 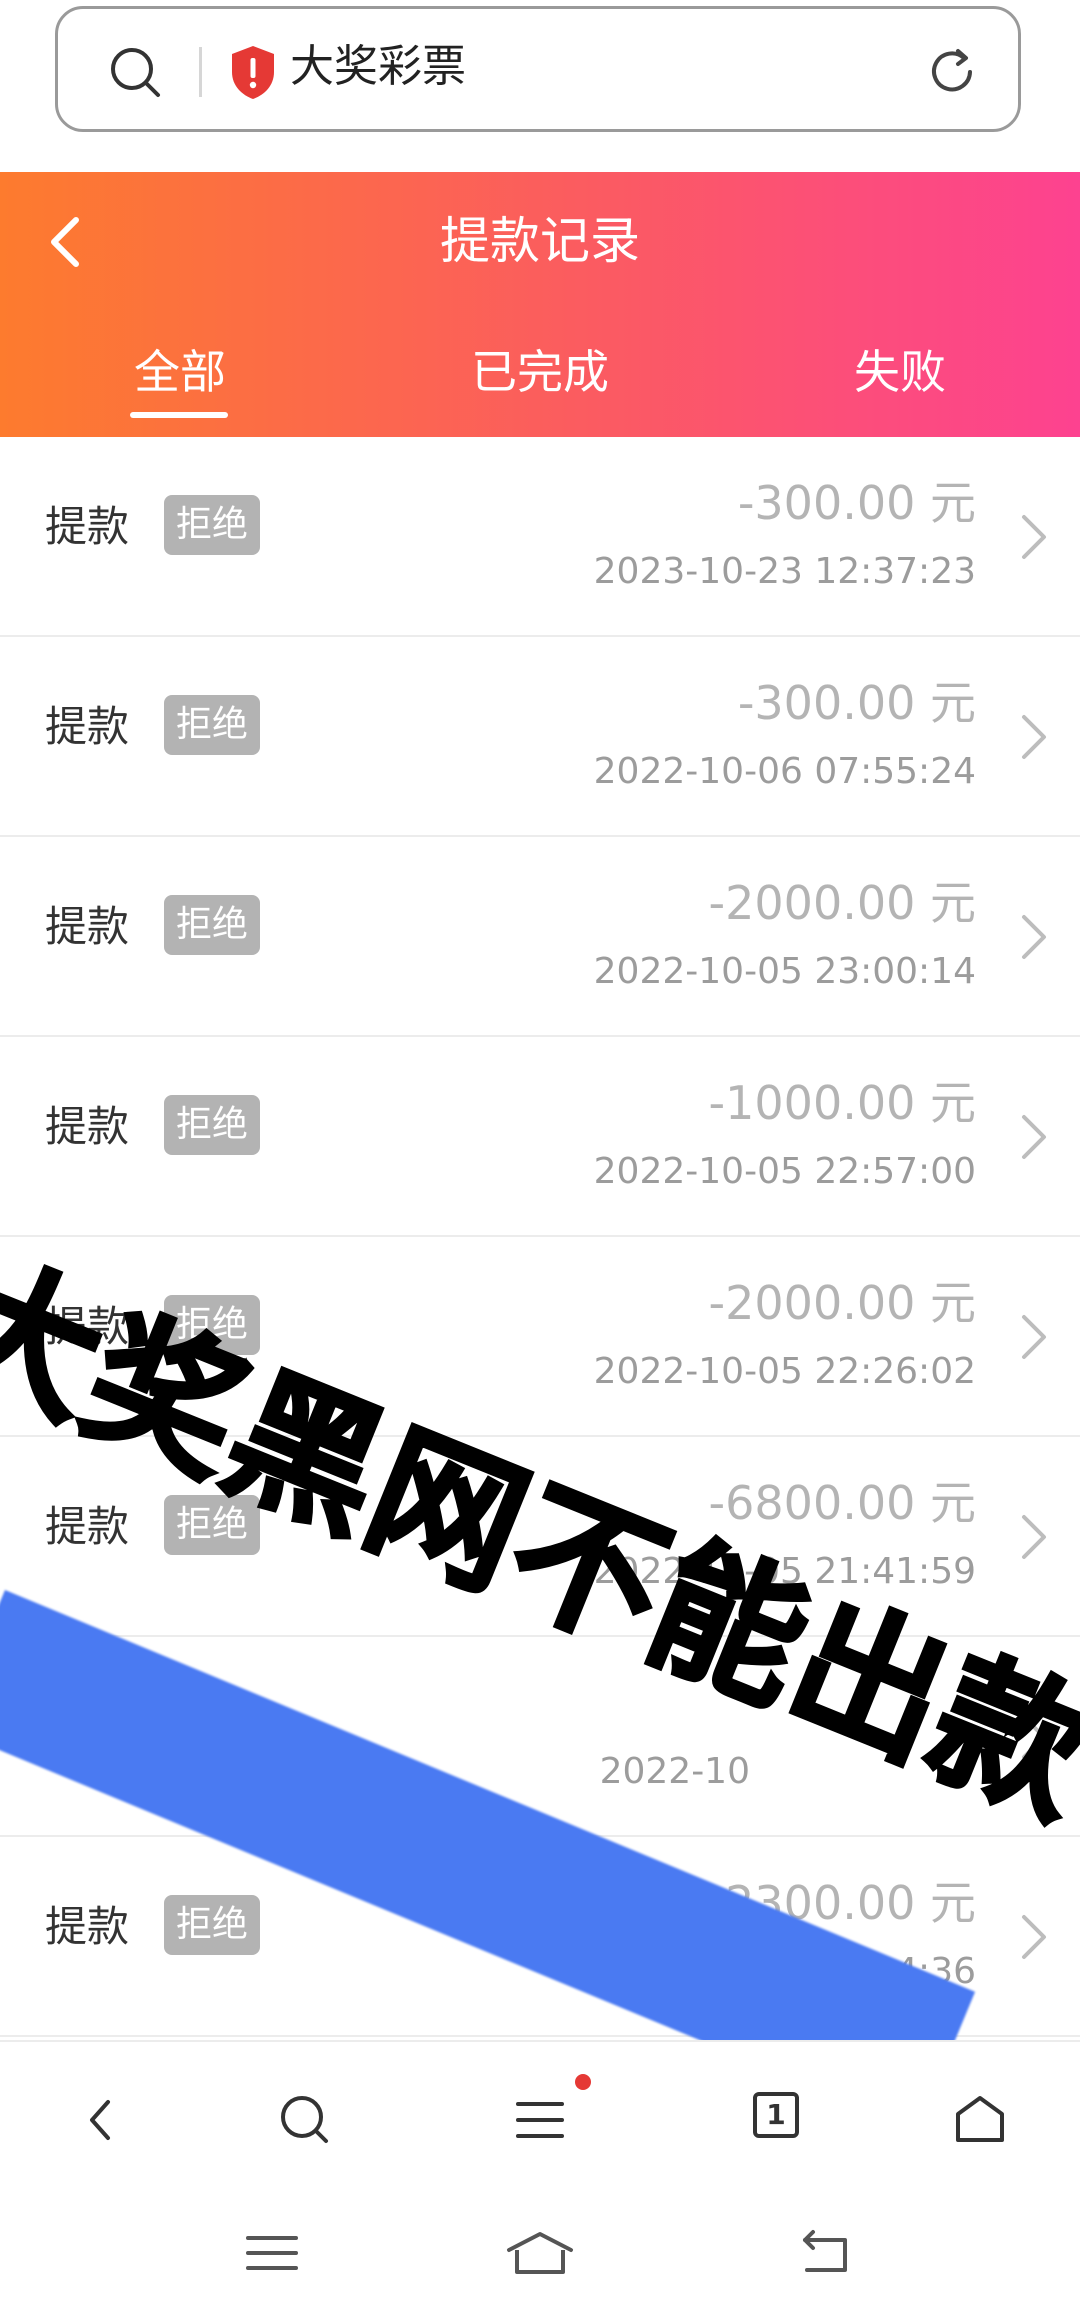 I want to click on recent-apps-icon, so click(x=272, y=2253).